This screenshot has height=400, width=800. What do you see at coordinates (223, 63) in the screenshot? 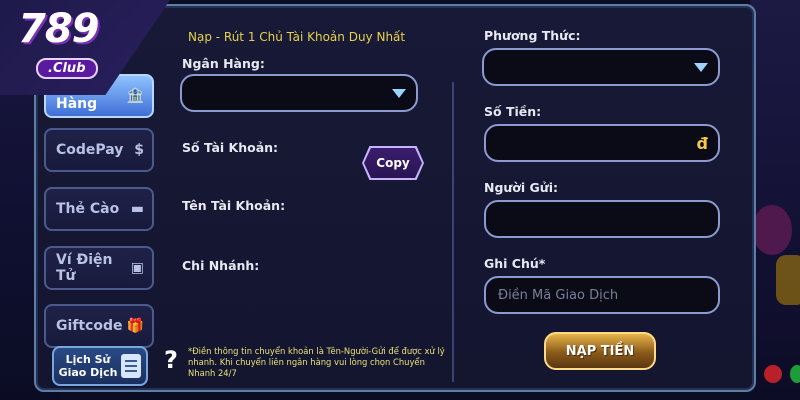
I see `bank-label: Ngân Hàng:` at bounding box center [223, 63].